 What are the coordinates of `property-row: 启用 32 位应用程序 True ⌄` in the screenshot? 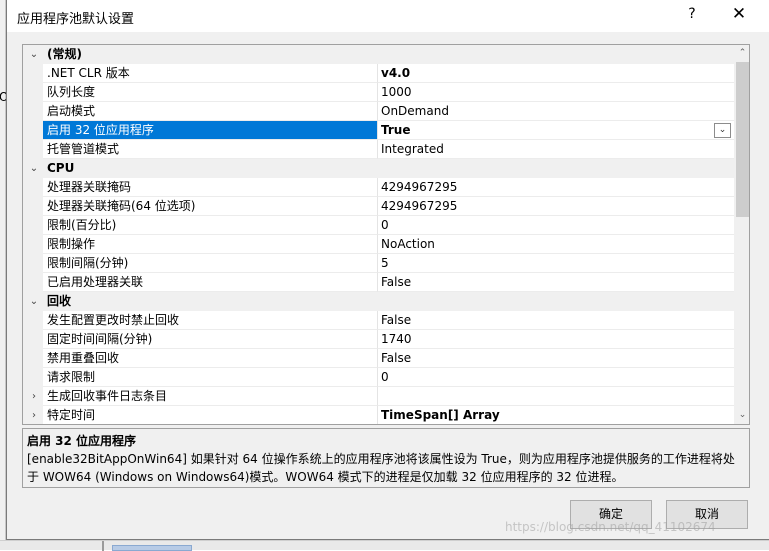 It's located at (378, 130).